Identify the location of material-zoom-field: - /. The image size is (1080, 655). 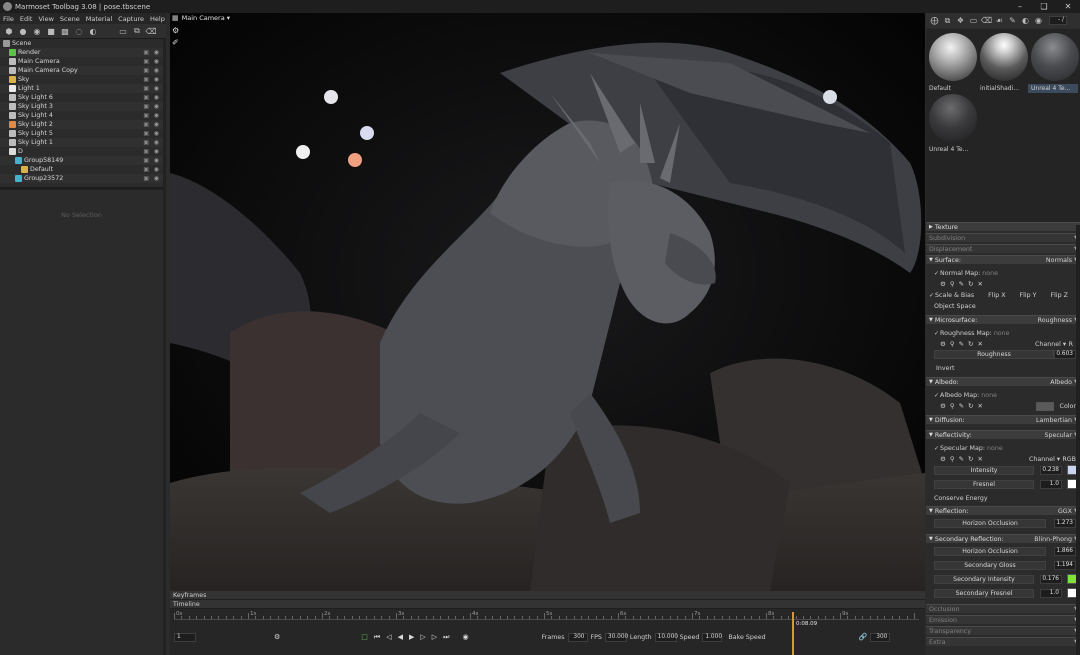
(1058, 20).